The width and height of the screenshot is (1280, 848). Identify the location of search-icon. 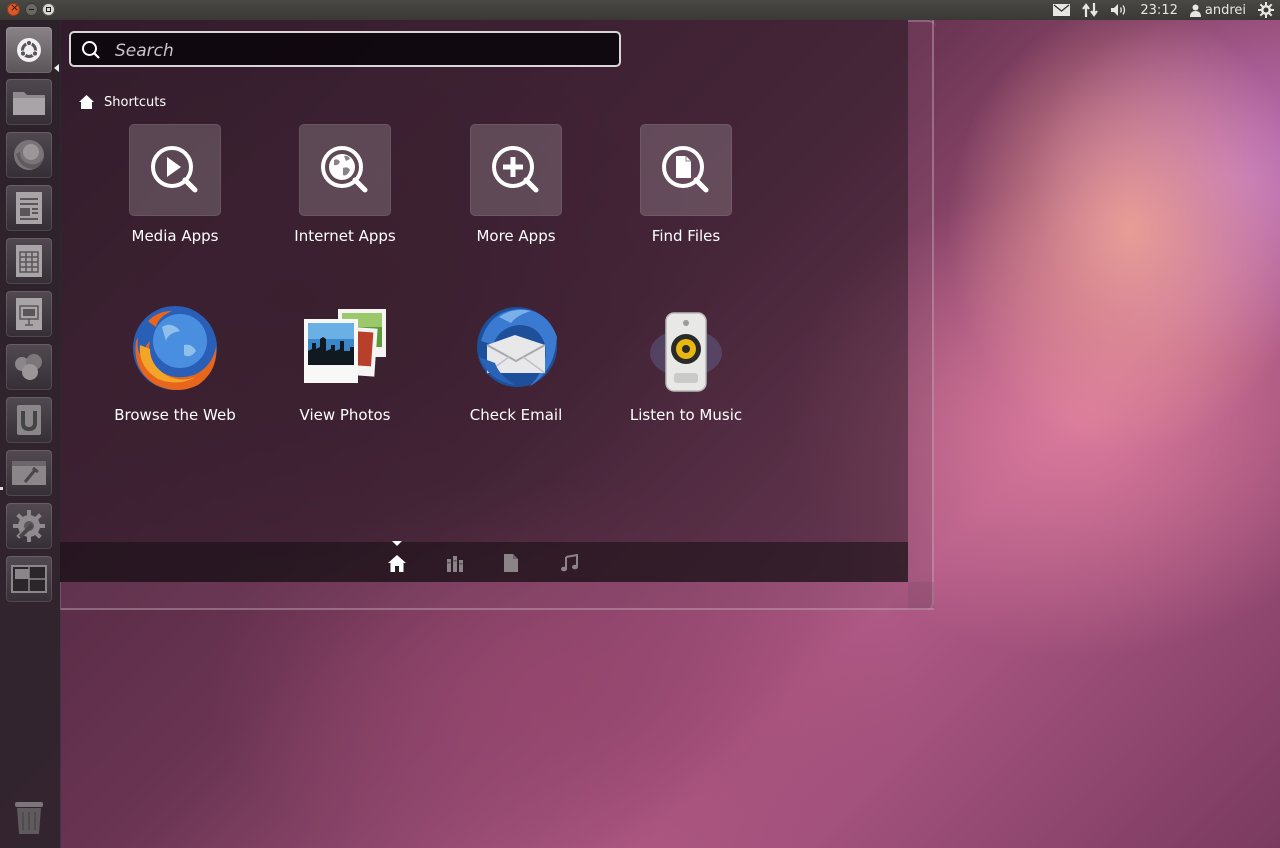
(91, 52).